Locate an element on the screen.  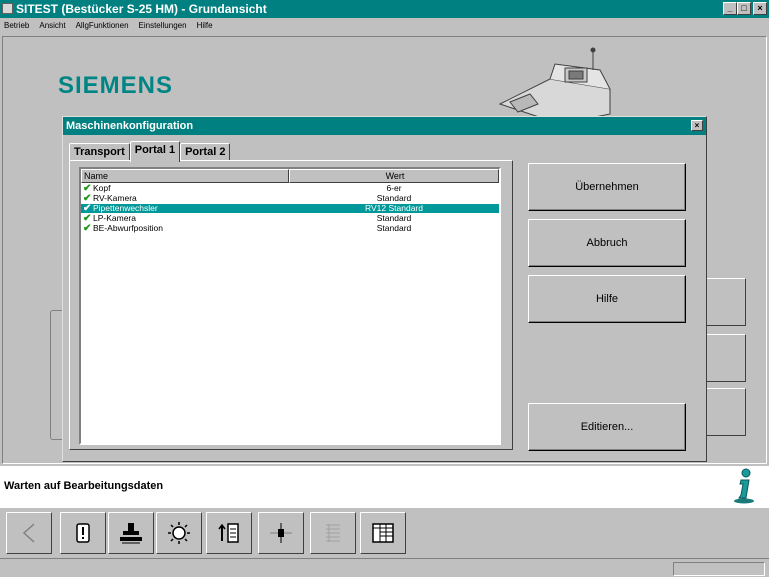
list-item-name-cell: ✔ RV-Kamera is located at coordinates (185, 198).